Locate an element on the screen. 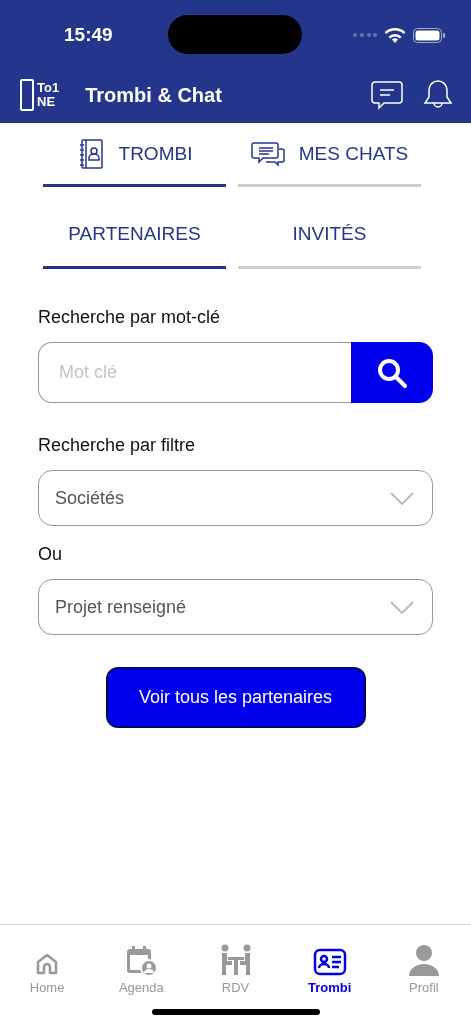 The image size is (471, 1024). battery-icon is located at coordinates (429, 35).